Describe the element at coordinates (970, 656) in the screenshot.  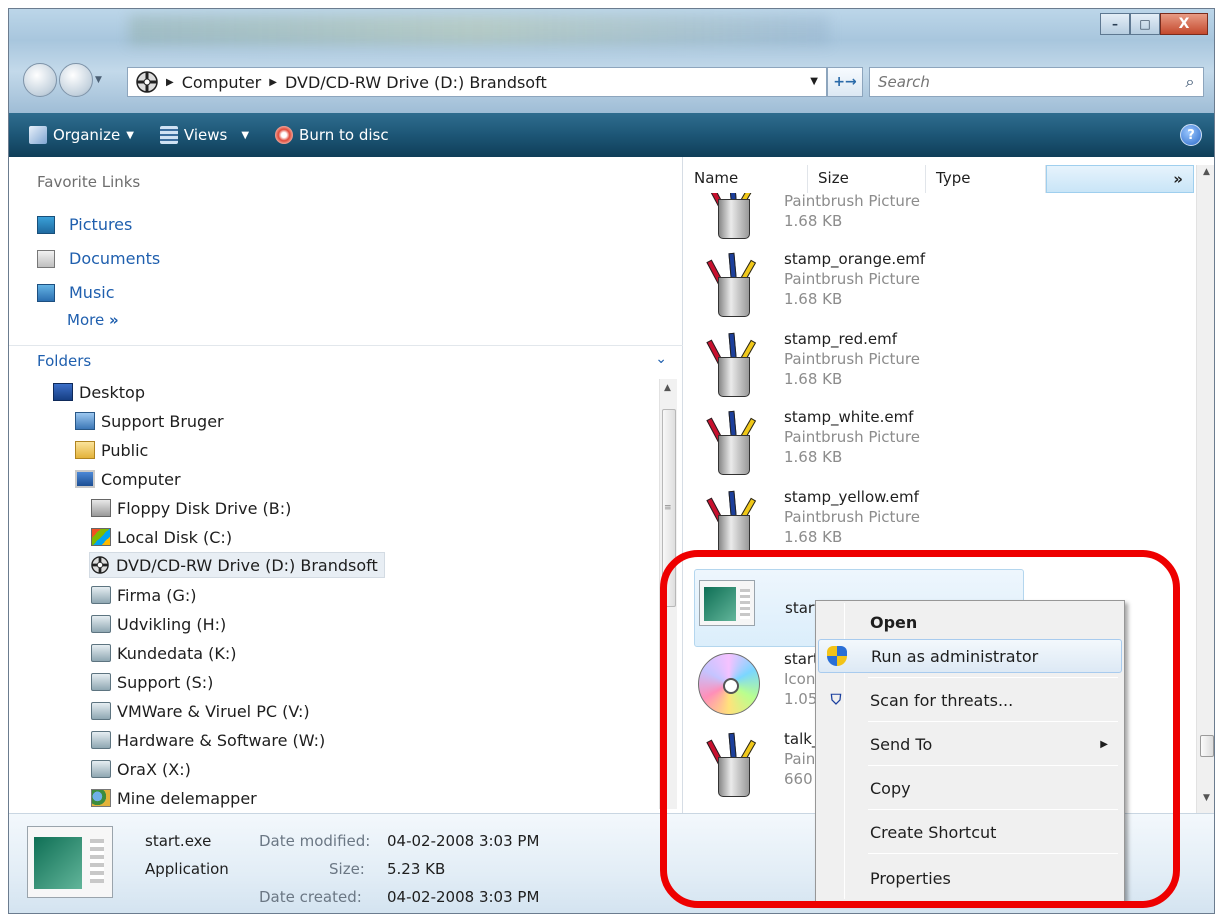
I see `menu-item-run-as-administrator: Run as administrator` at that location.